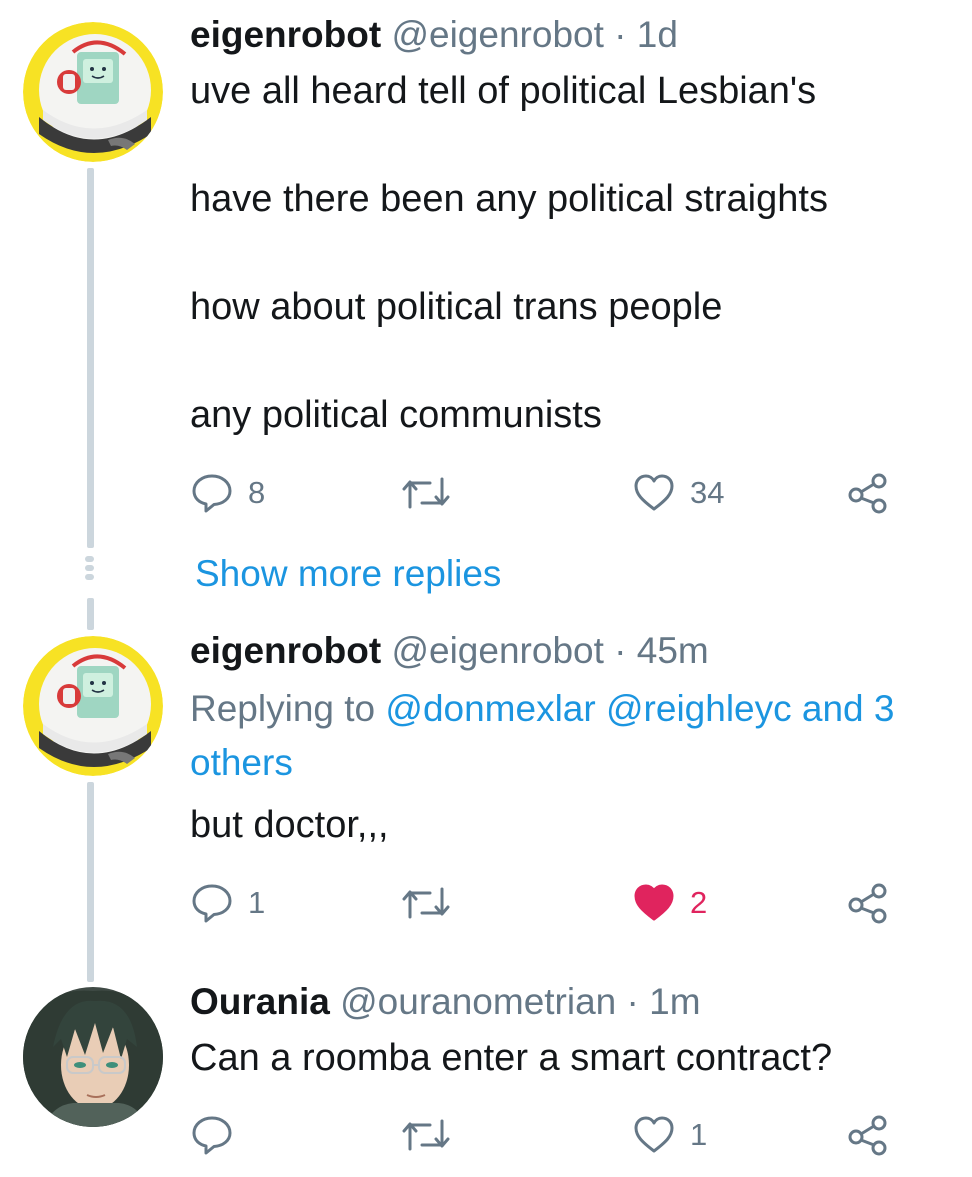 This screenshot has width=972, height=1177. What do you see at coordinates (707, 492) in the screenshot?
I see `like-count: 34` at bounding box center [707, 492].